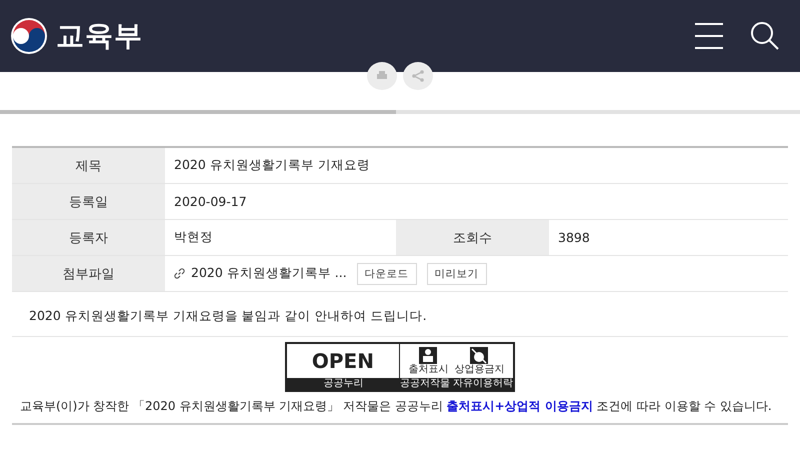  What do you see at coordinates (228, 316) in the screenshot?
I see `body-text: 2020 유치원생활기록부 기재요령을 붙임과 같이 안내하여 드립니다.` at bounding box center [228, 316].